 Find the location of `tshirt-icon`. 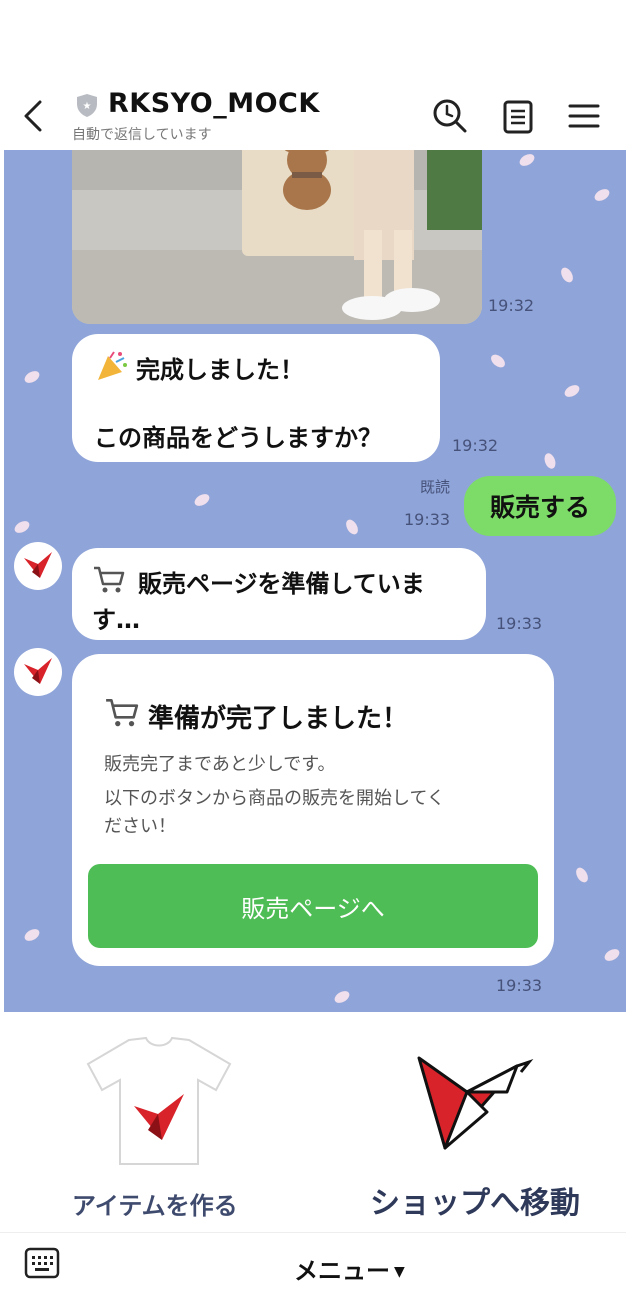

tshirt-icon is located at coordinates (159, 1100).